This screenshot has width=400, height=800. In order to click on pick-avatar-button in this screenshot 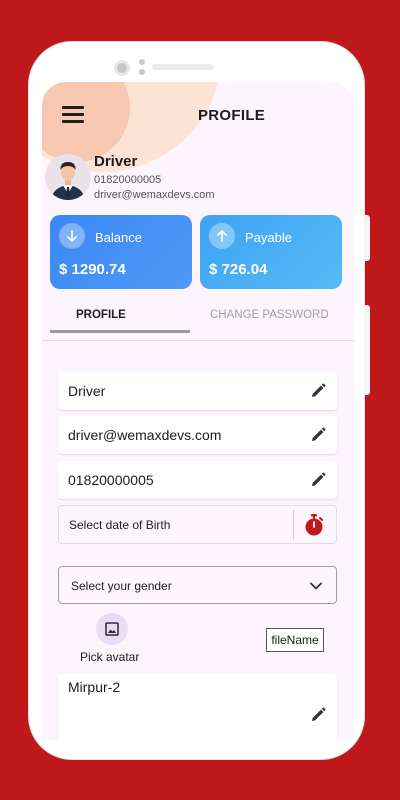, I will do `click(112, 629)`.